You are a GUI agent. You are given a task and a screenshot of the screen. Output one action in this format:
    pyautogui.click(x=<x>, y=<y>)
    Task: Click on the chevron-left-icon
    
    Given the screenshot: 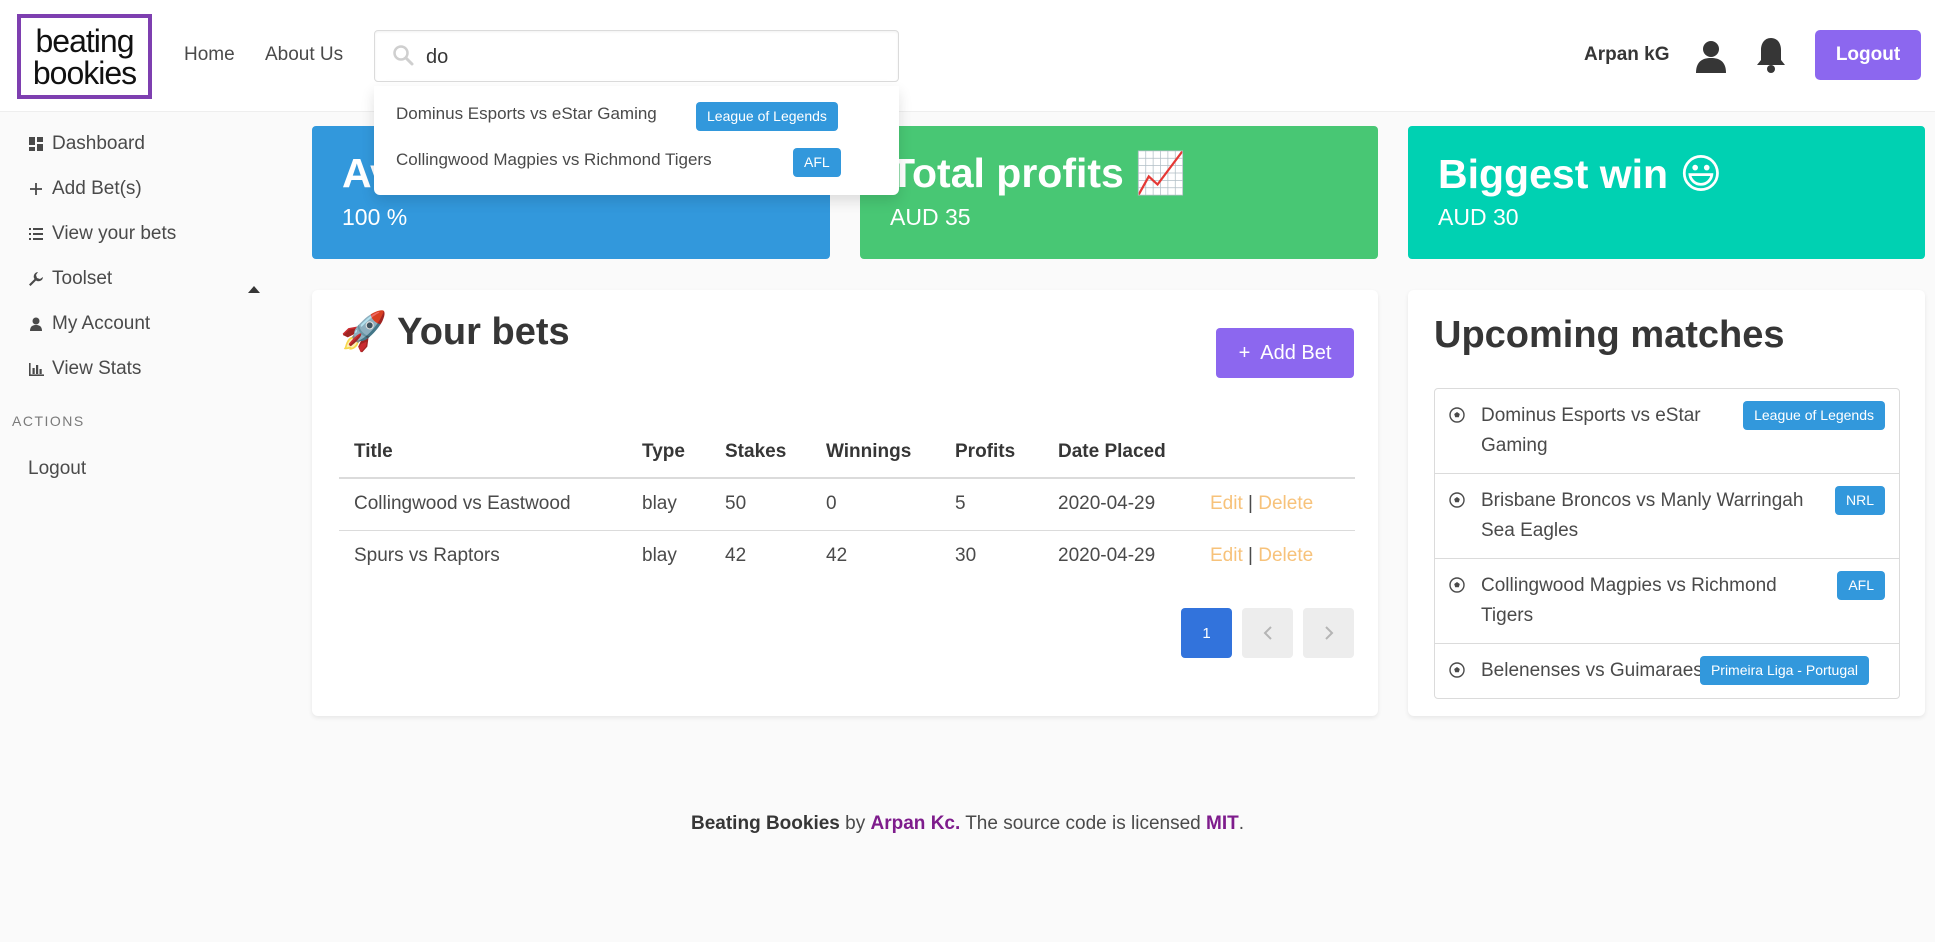 What is the action you would take?
    pyautogui.click(x=1267, y=633)
    